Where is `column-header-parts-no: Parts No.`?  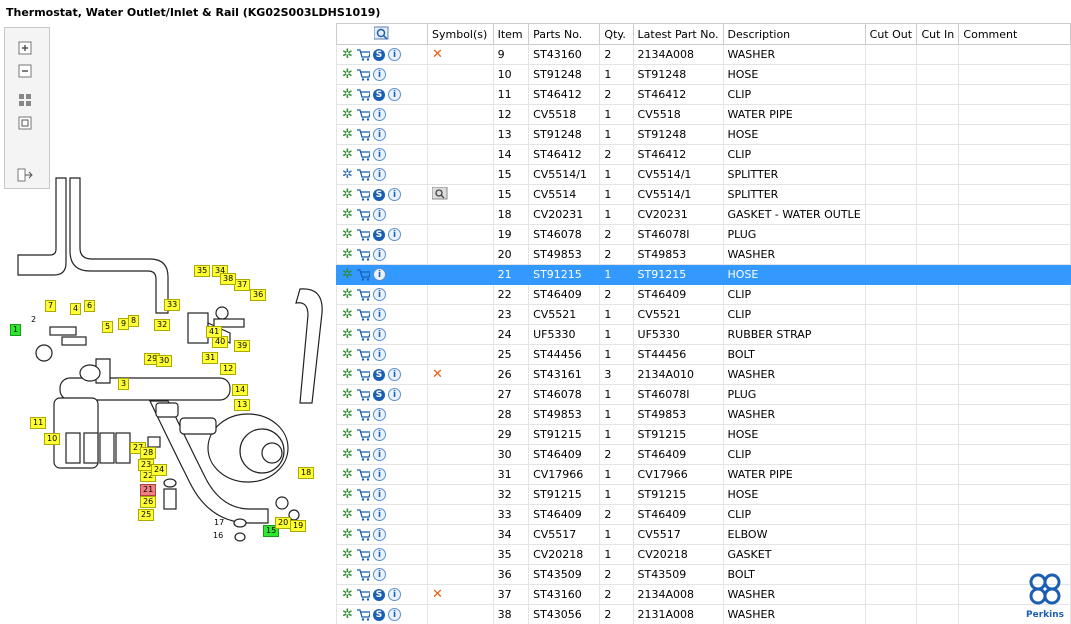 column-header-parts-no: Parts No. is located at coordinates (564, 34).